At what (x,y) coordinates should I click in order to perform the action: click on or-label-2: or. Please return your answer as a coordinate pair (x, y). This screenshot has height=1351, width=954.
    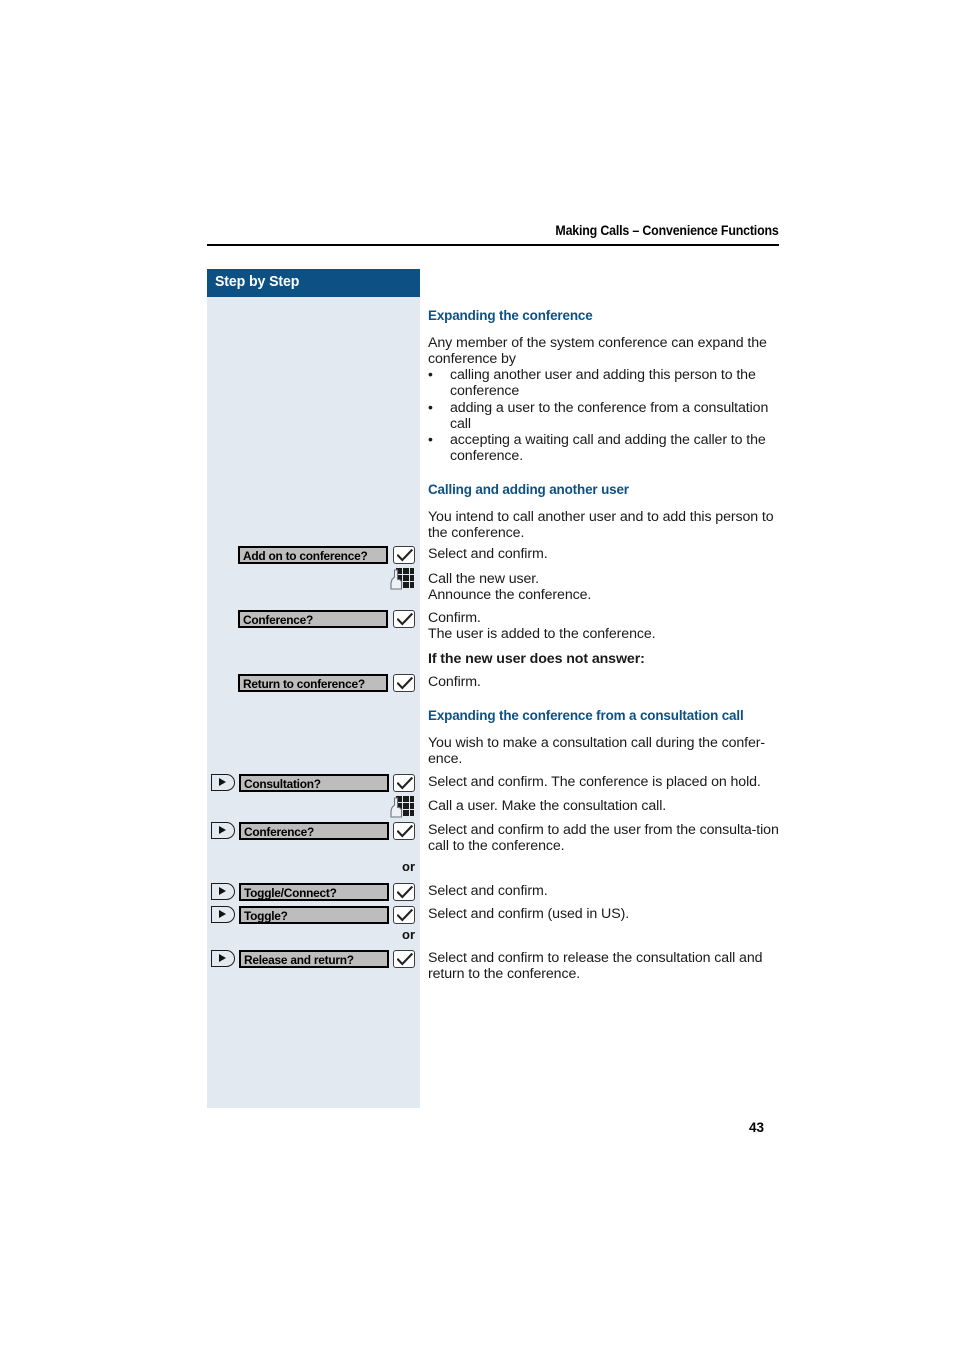
    Looking at the image, I should click on (408, 934).